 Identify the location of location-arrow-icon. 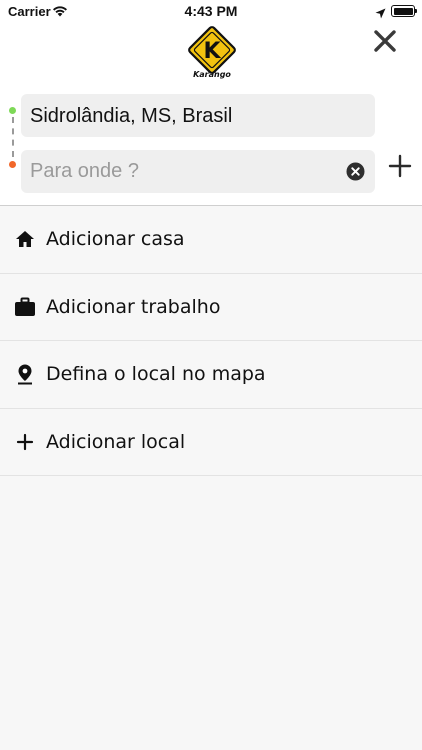
(380, 15).